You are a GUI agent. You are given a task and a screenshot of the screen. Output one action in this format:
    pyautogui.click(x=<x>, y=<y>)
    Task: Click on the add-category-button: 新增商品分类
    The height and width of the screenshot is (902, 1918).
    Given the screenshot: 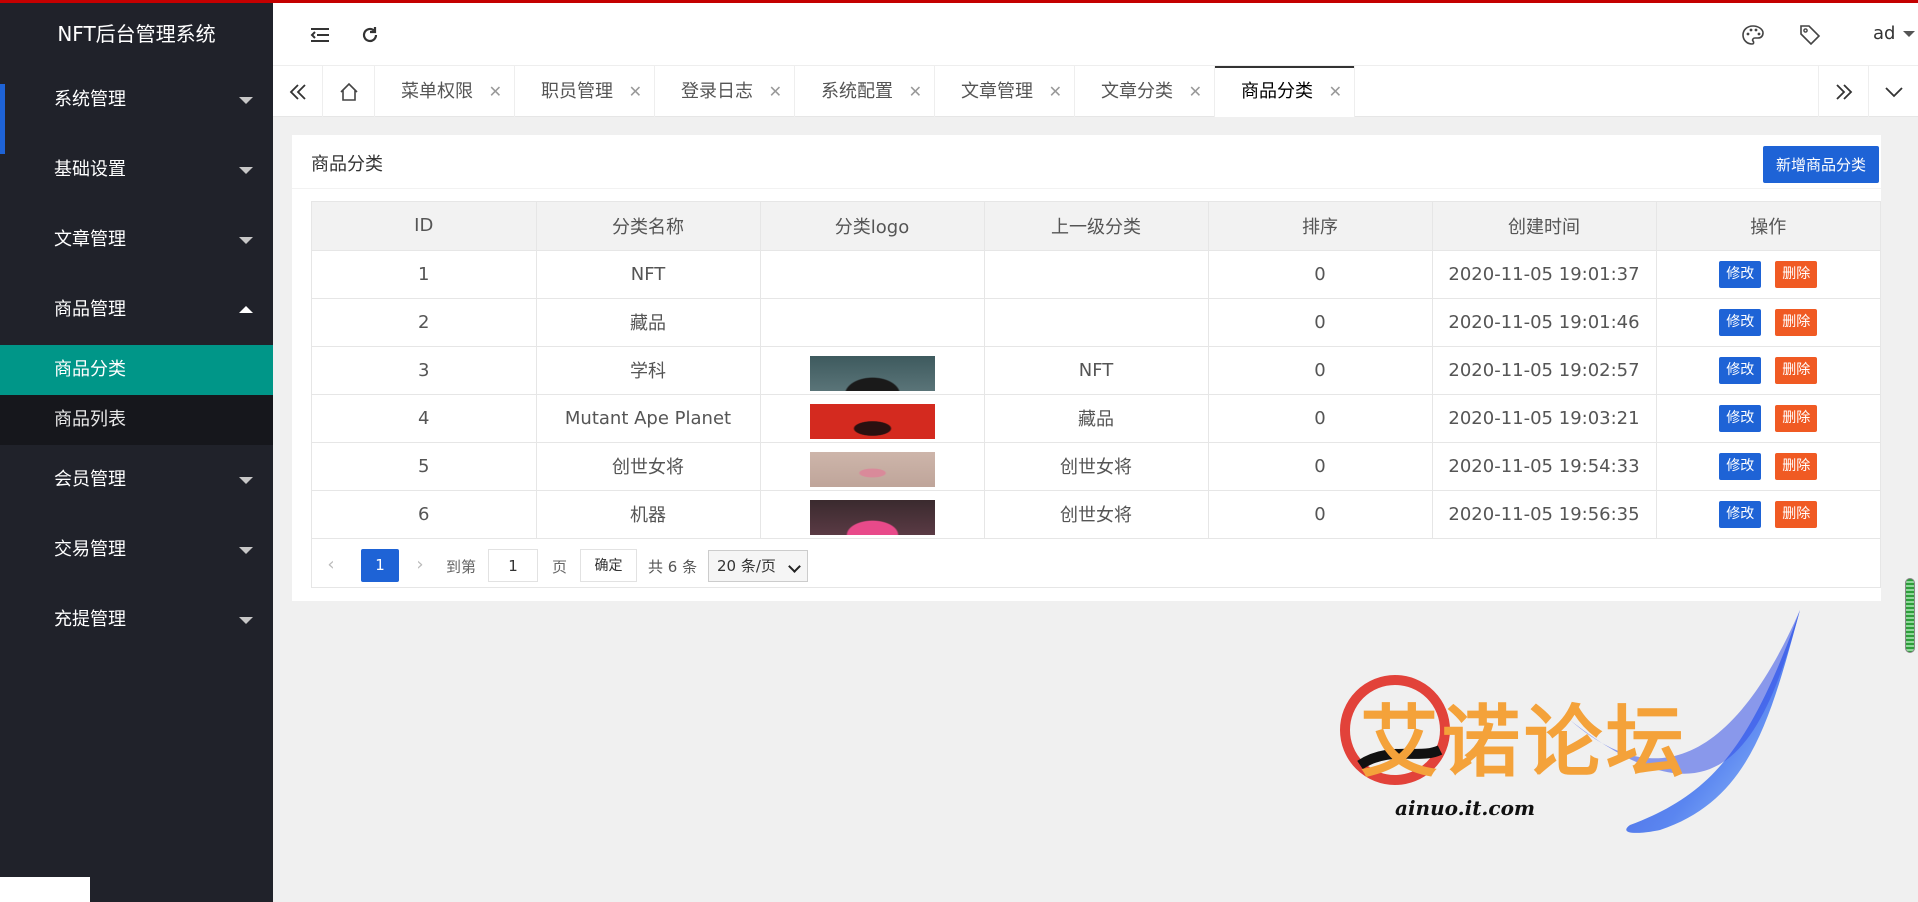 What is the action you would take?
    pyautogui.click(x=1821, y=164)
    